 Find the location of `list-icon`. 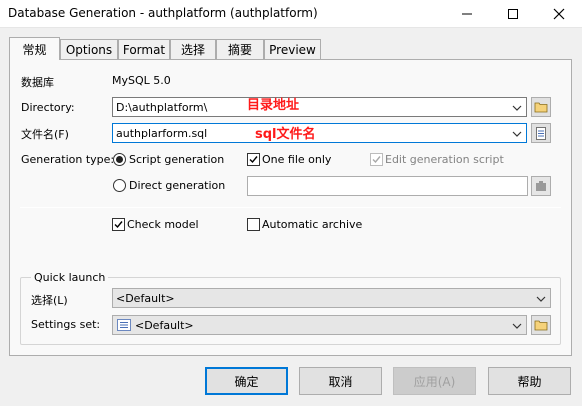

list-icon is located at coordinates (124, 325).